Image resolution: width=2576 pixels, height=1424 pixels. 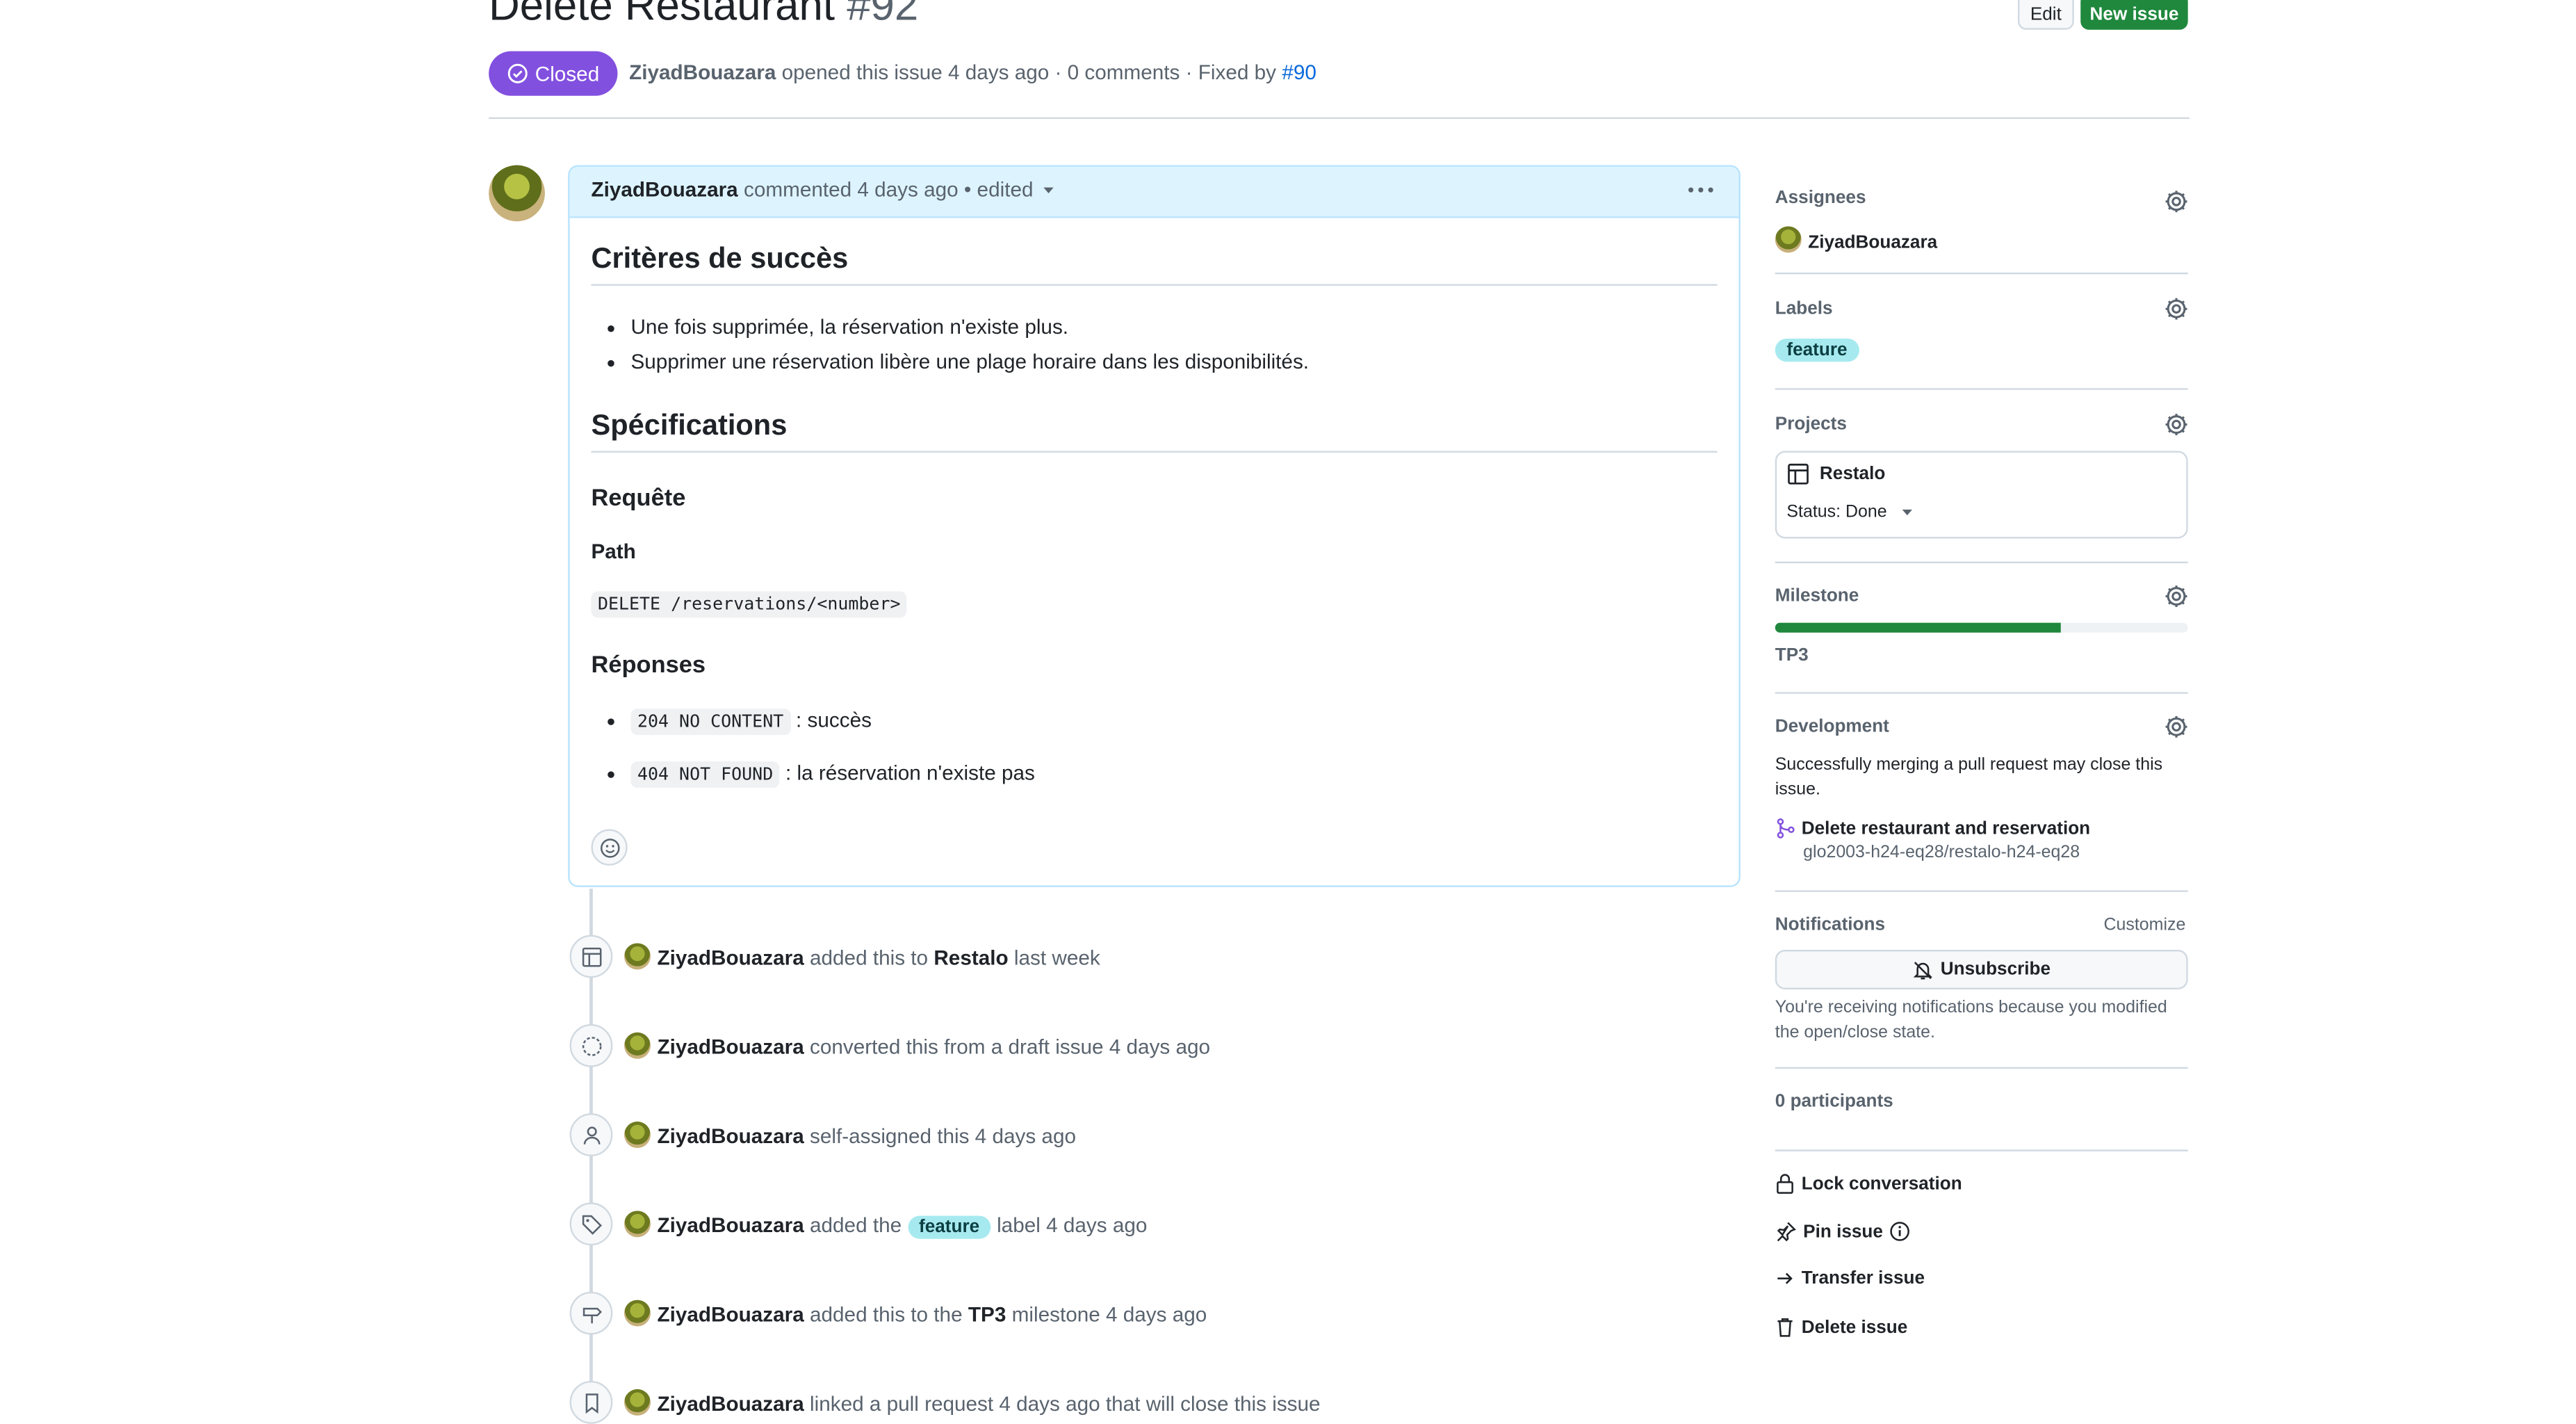 What do you see at coordinates (883, 15) in the screenshot?
I see `issue-number: #92` at bounding box center [883, 15].